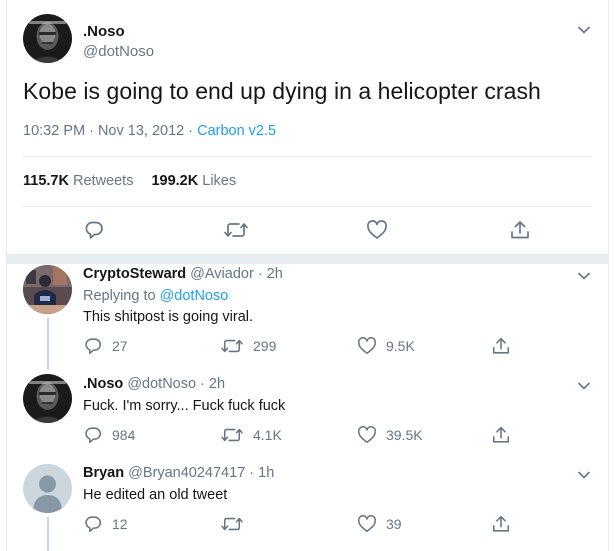  I want to click on reply-header: .Noso @dotNoso · 2h, so click(154, 384).